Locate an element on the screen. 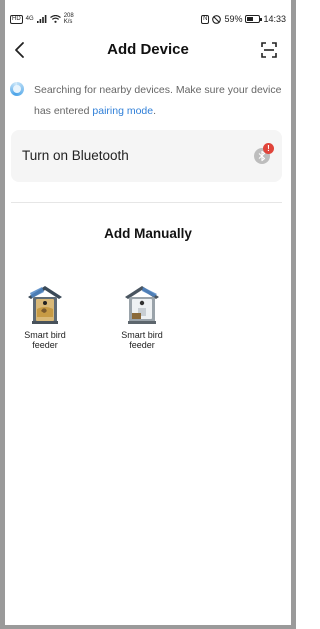 This screenshot has width=320, height=629. page-title: Add Device is located at coordinates (148, 49).